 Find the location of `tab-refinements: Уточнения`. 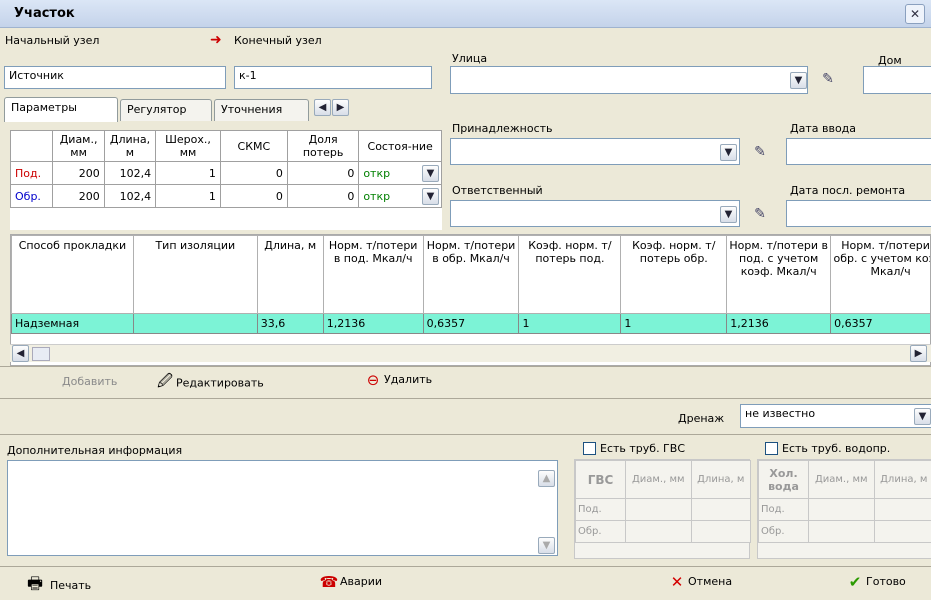

tab-refinements: Уточнения is located at coordinates (261, 110).